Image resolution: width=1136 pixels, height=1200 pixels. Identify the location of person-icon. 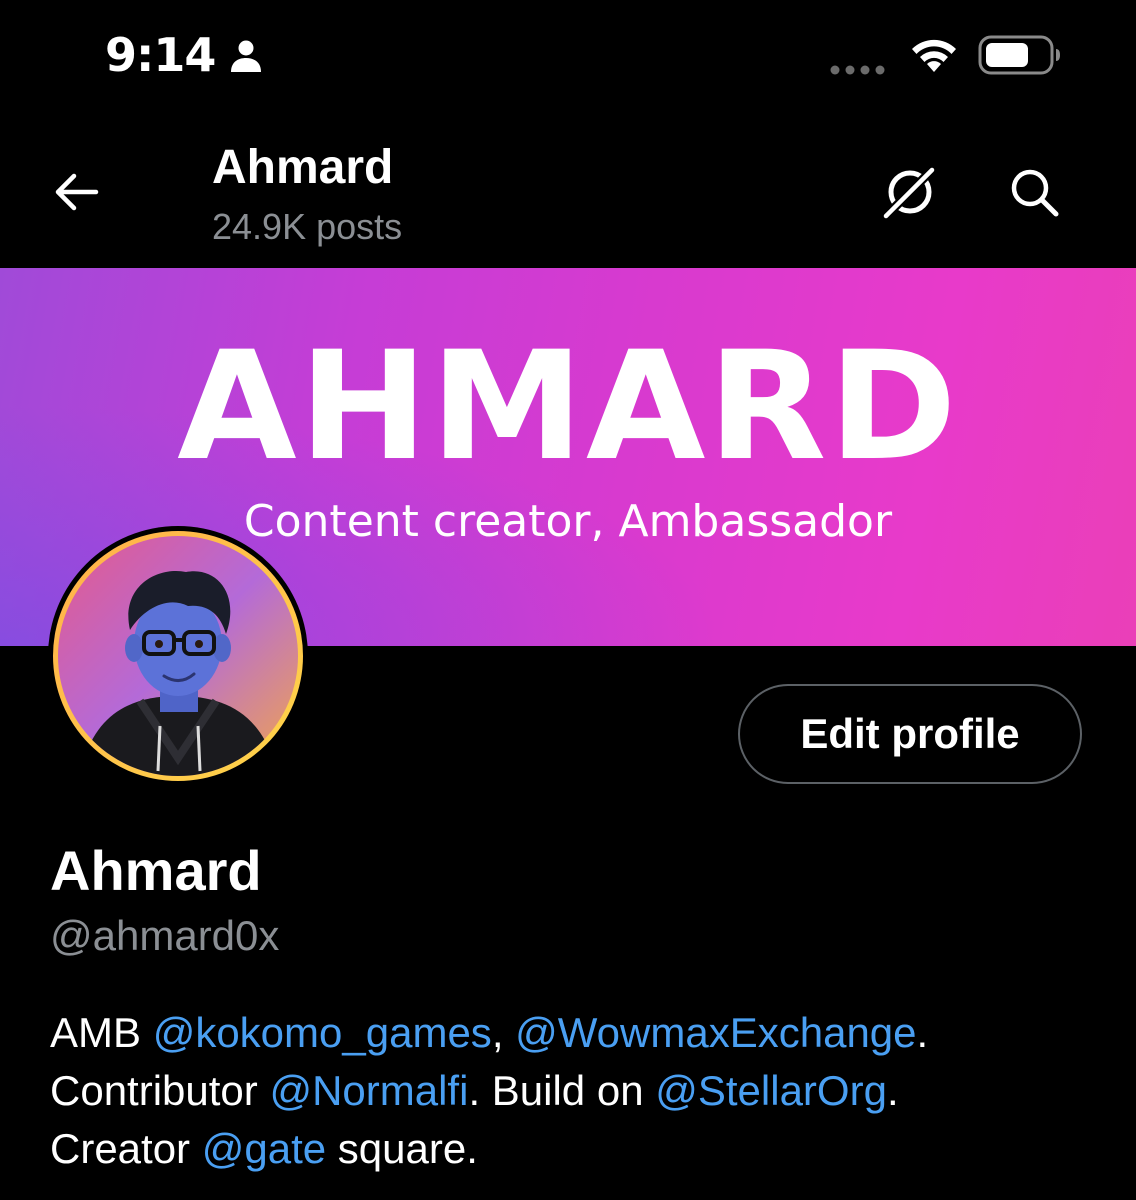
(246, 56).